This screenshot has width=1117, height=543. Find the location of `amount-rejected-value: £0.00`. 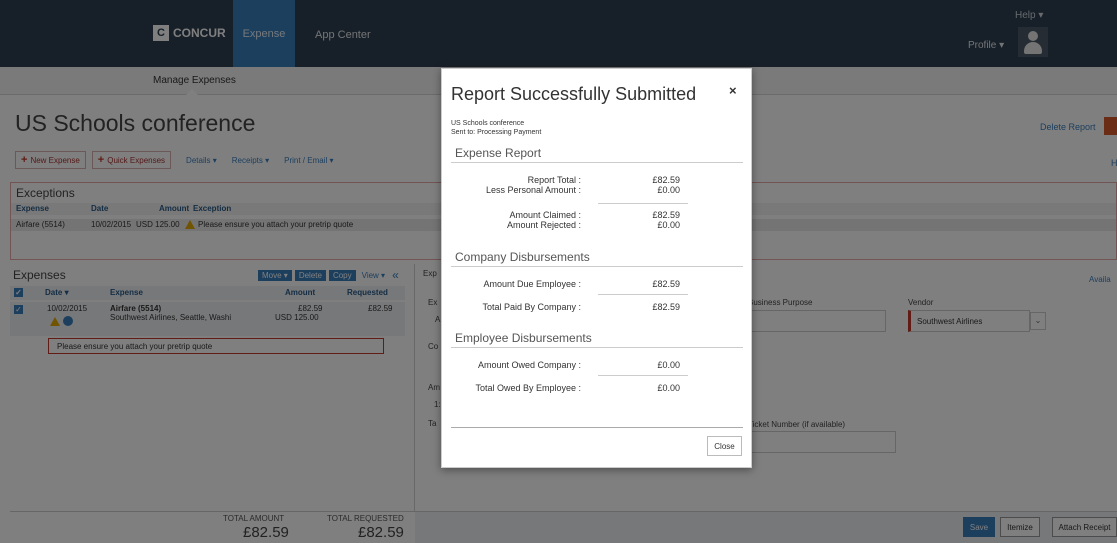

amount-rejected-value: £0.00 is located at coordinates (668, 225).